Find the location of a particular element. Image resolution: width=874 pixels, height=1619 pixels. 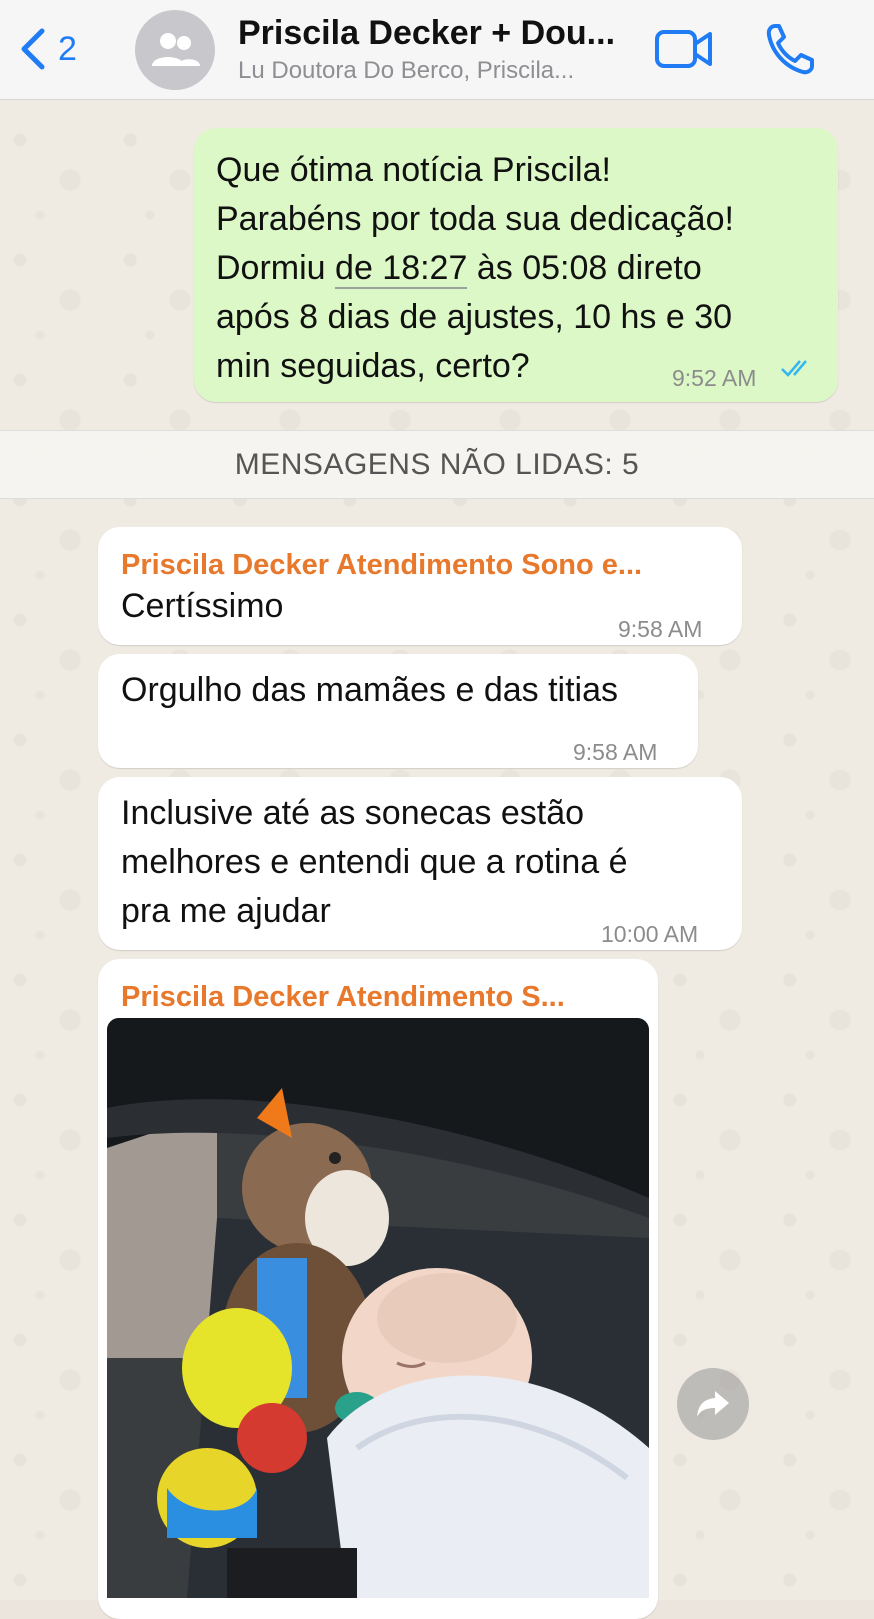

voice-call-button is located at coordinates (790, 49).